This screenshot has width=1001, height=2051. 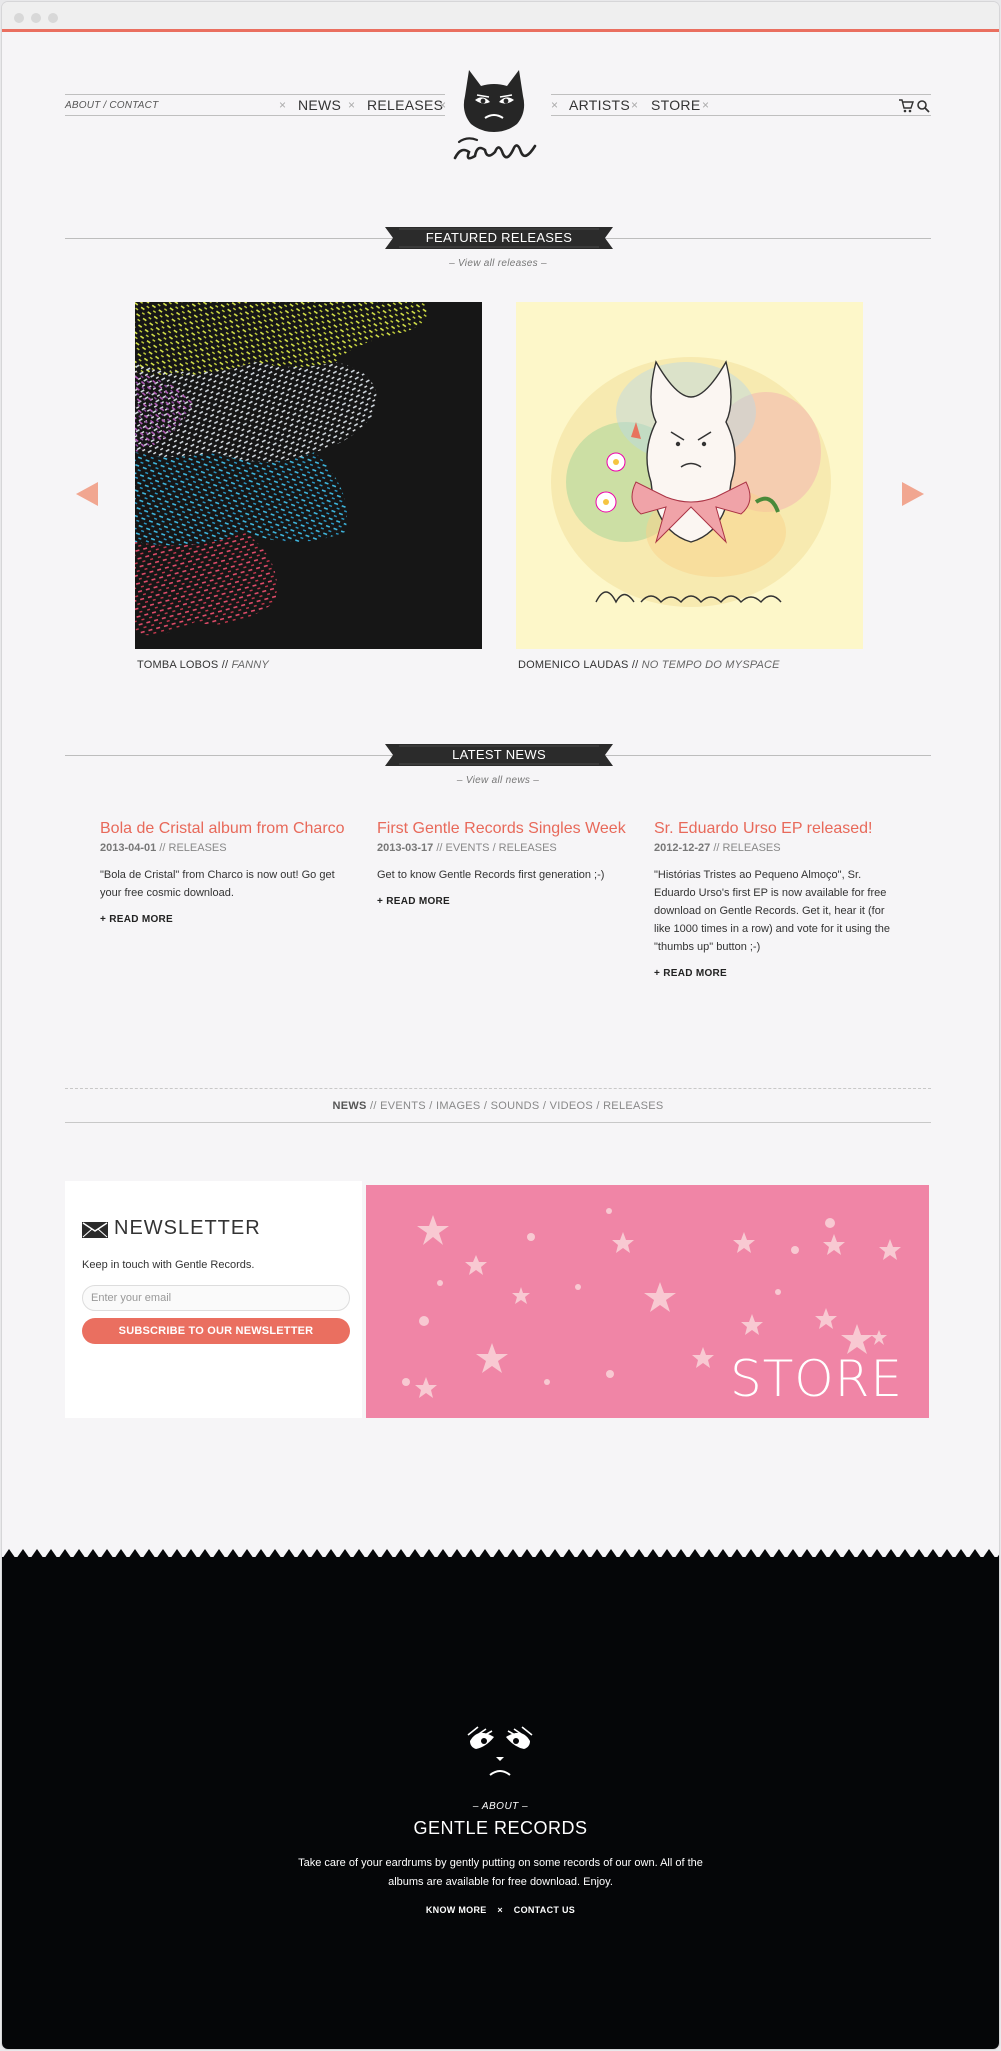 What do you see at coordinates (87, 494) in the screenshot?
I see `carousel-prev-arrow-icon` at bounding box center [87, 494].